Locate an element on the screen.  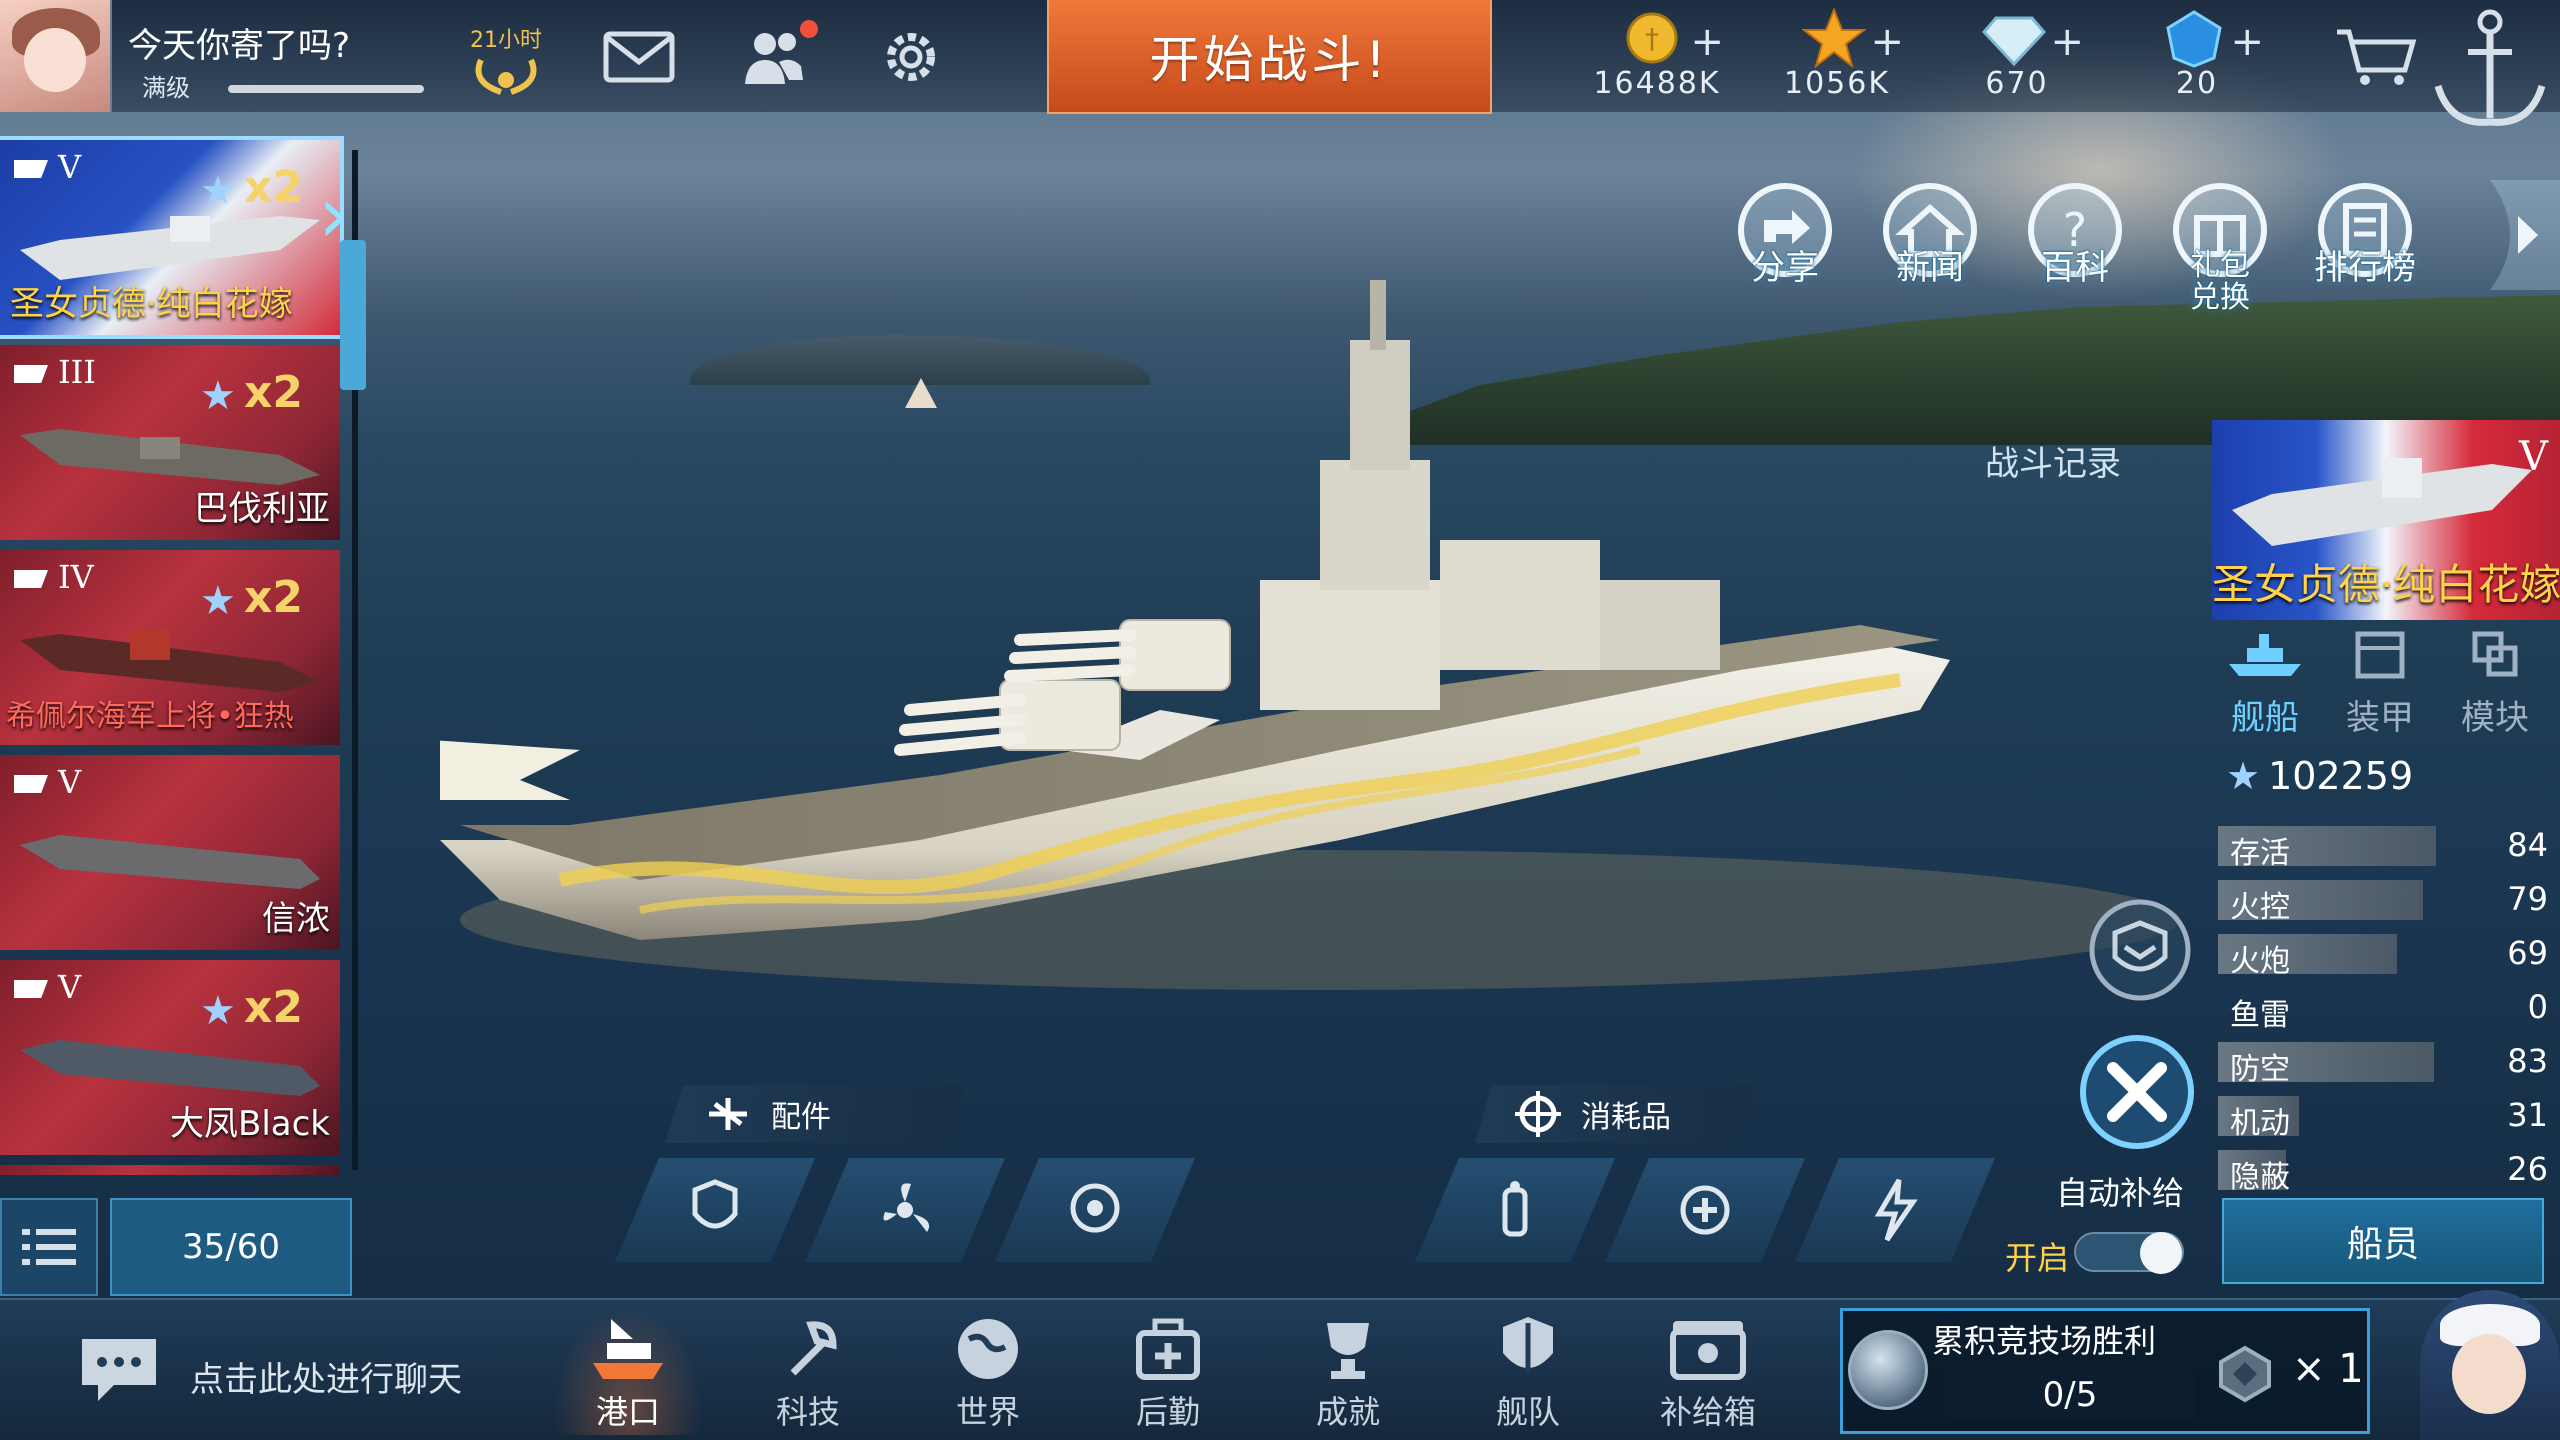
accessories-label: 配件 is located at coordinates (801, 1117).